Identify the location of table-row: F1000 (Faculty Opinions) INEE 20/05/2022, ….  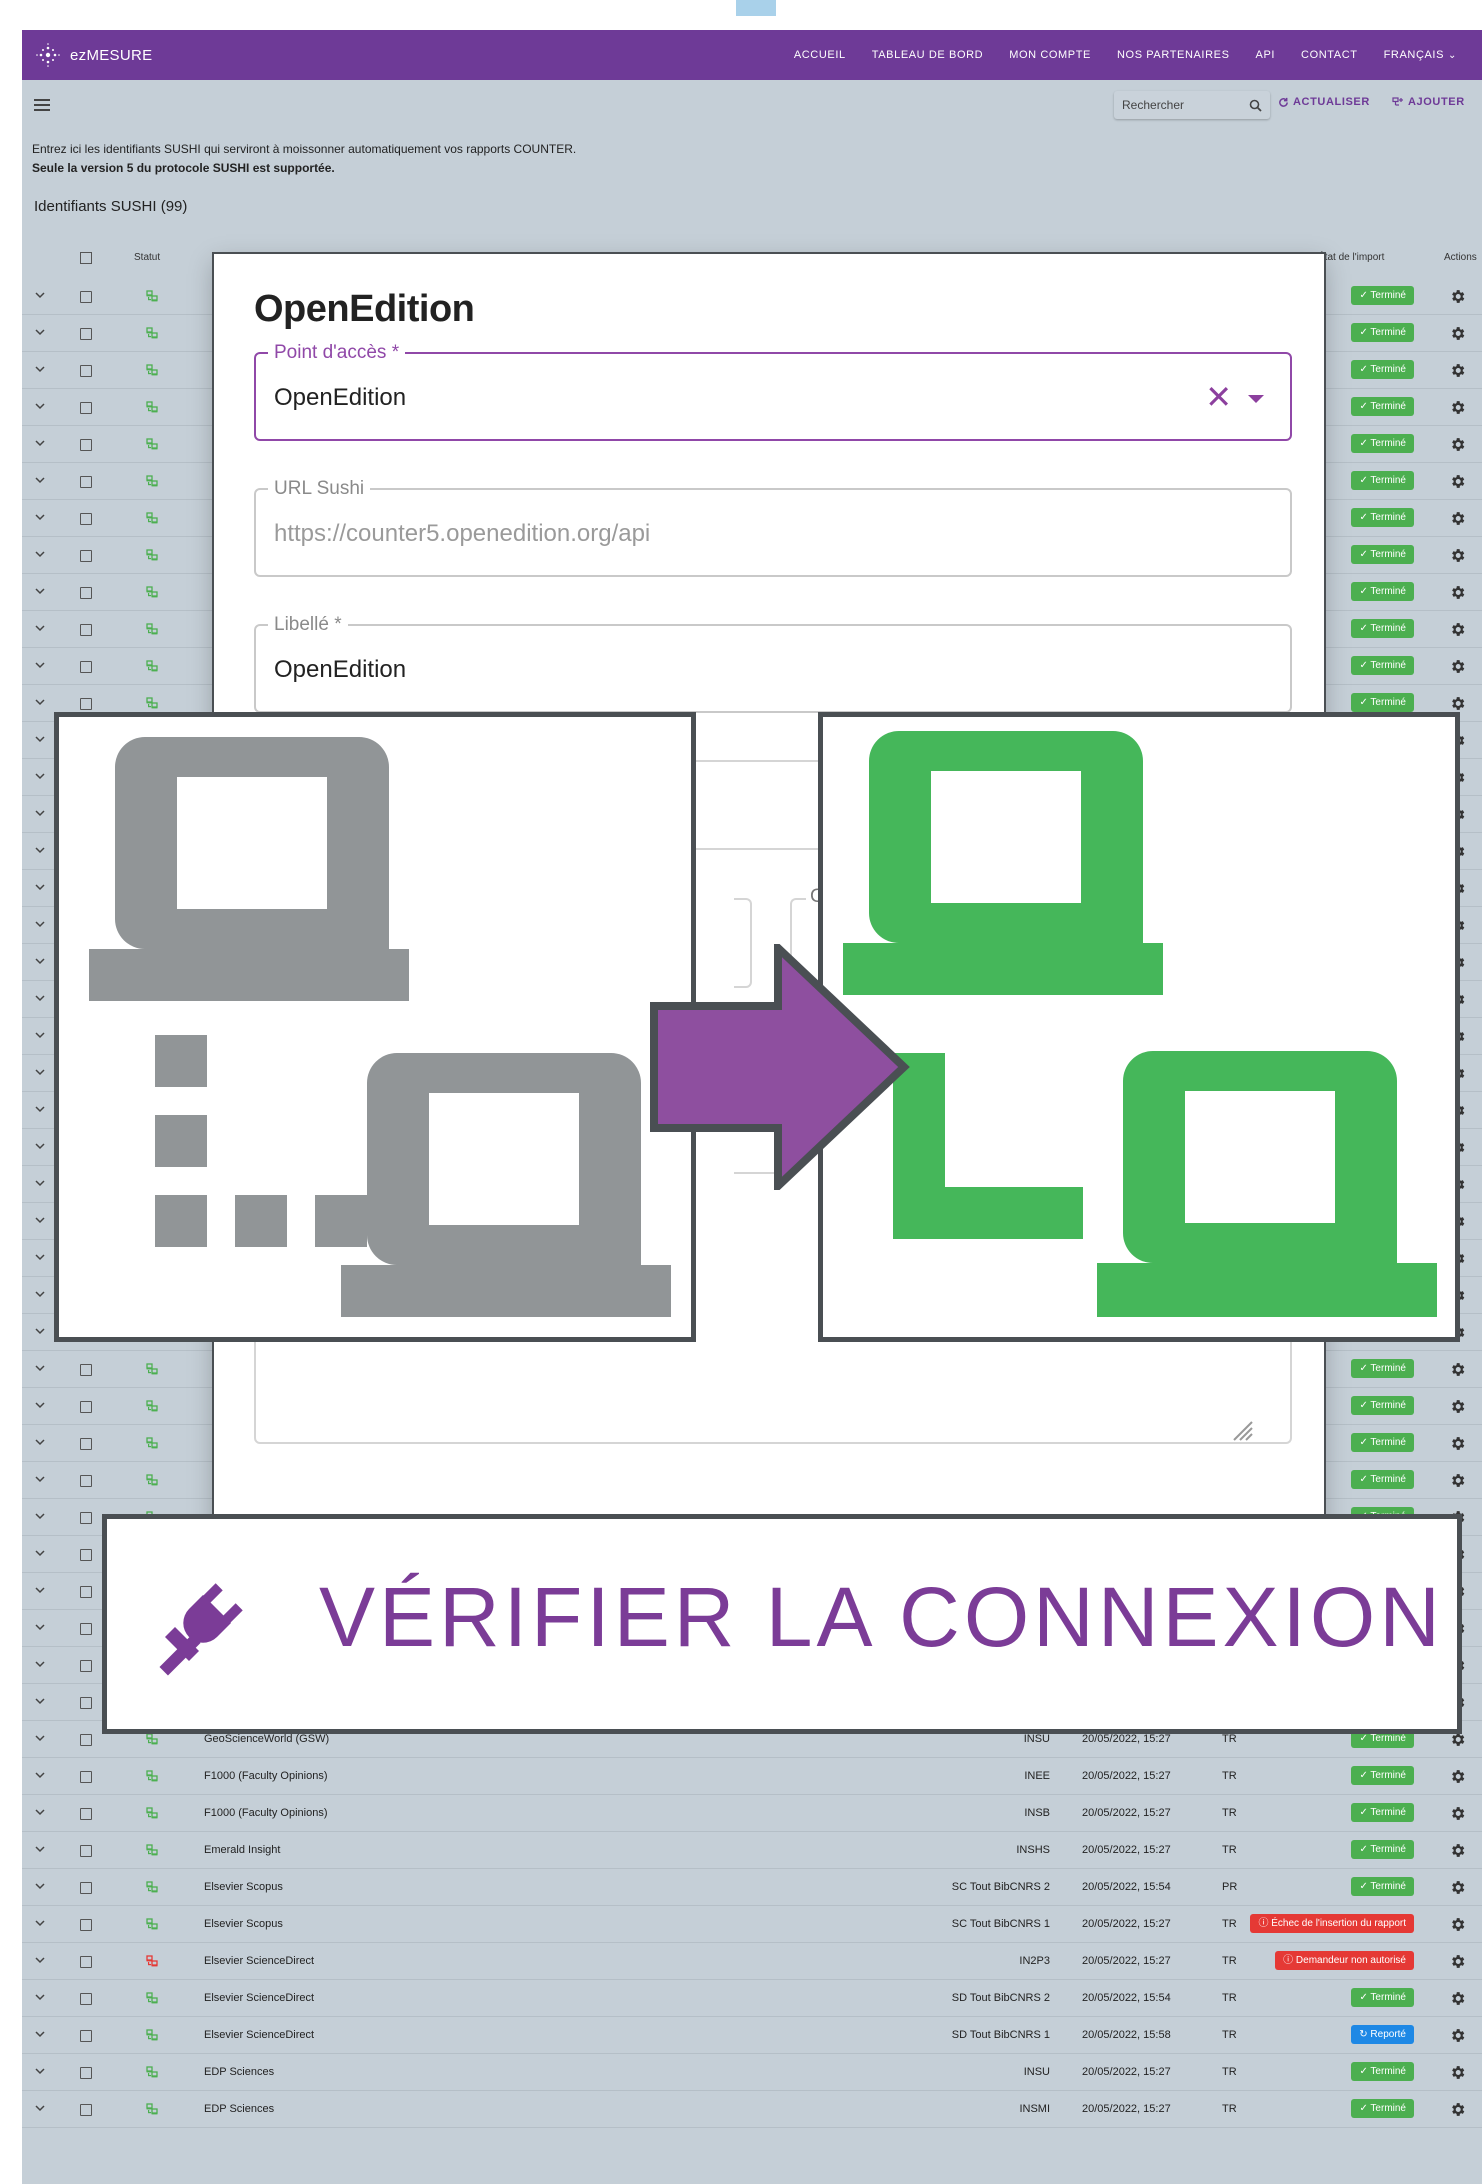
(752, 1776).